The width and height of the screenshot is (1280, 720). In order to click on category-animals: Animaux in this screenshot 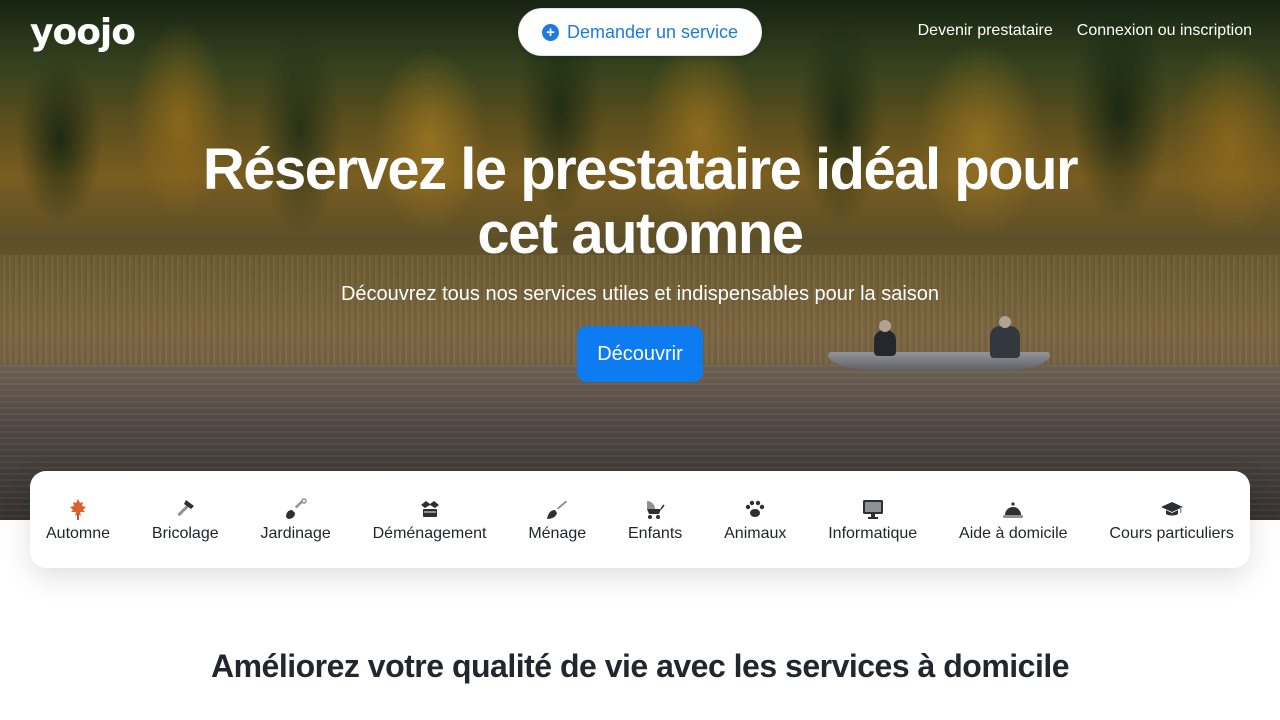, I will do `click(755, 520)`.